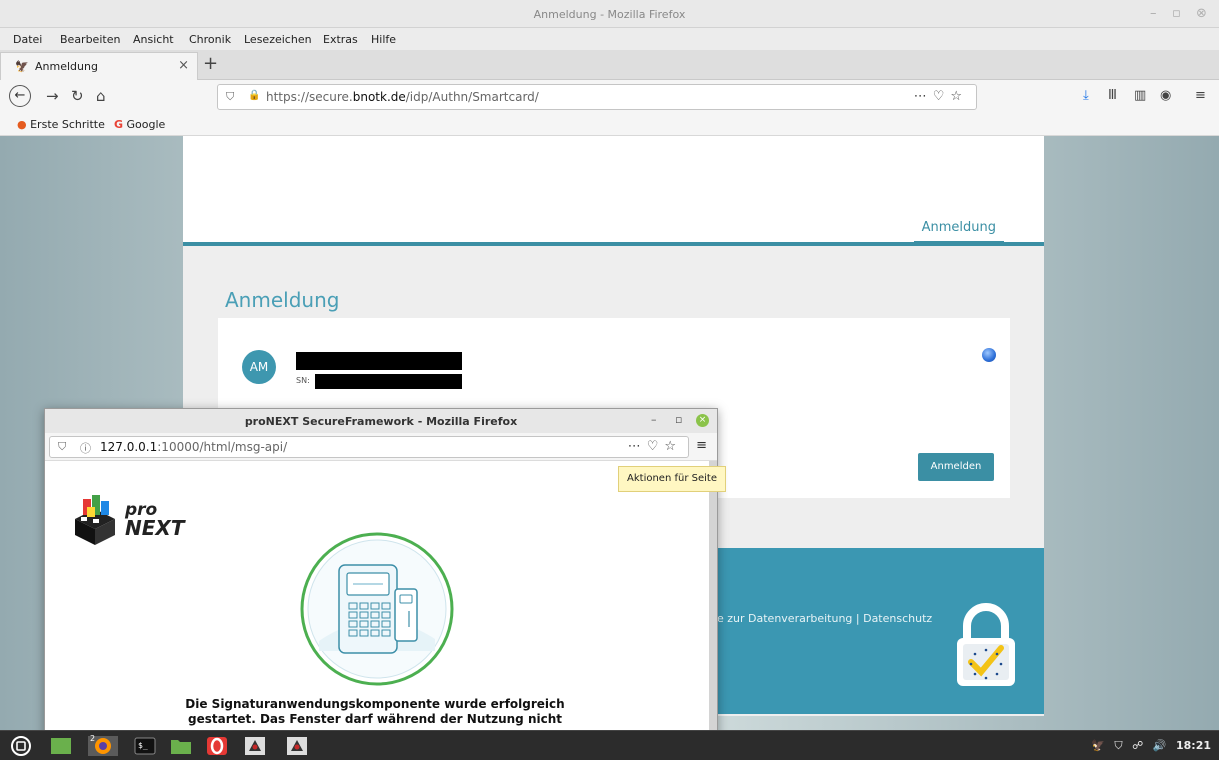 The image size is (1219, 760). Describe the element at coordinates (1153, 13) in the screenshot. I see `minimize-icon: –` at that location.